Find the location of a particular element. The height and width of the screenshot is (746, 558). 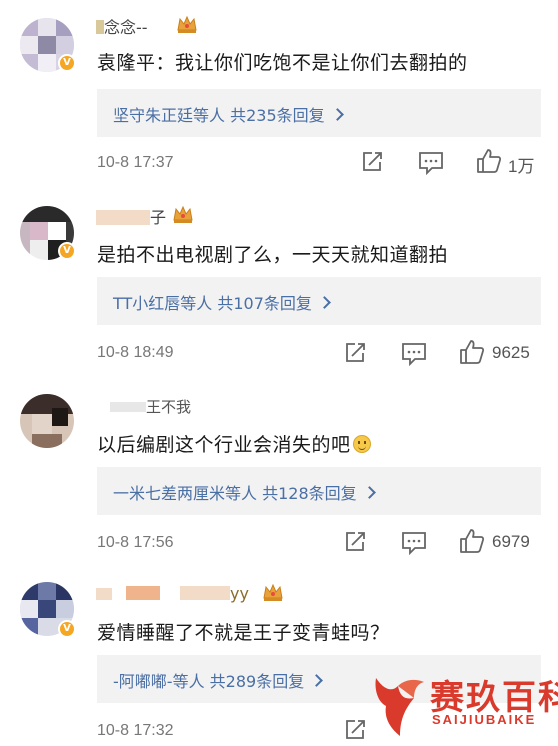

comment-text: 袁隆平：我让你们吃饱不是让你们去翻拍的 is located at coordinates (282, 63).